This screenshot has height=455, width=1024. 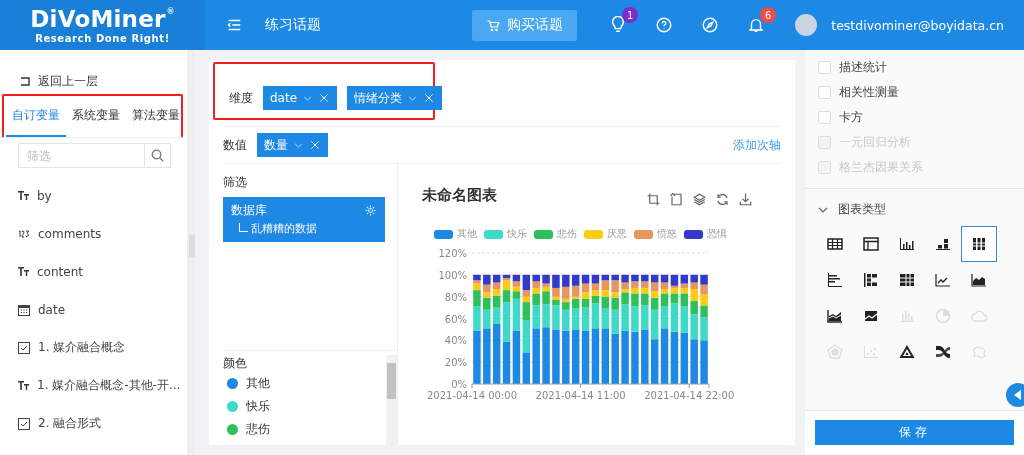 What do you see at coordinates (300, 98) in the screenshot?
I see `dimension-chip: date` at bounding box center [300, 98].